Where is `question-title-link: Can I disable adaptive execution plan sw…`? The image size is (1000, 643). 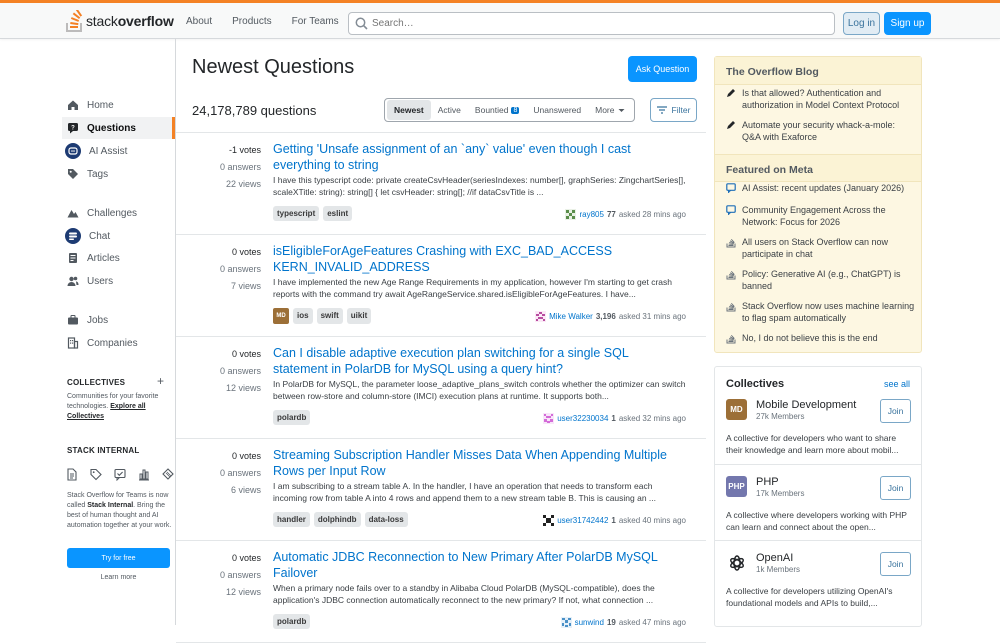
question-title-link: Can I disable adaptive execution plan sw… is located at coordinates (478, 361).